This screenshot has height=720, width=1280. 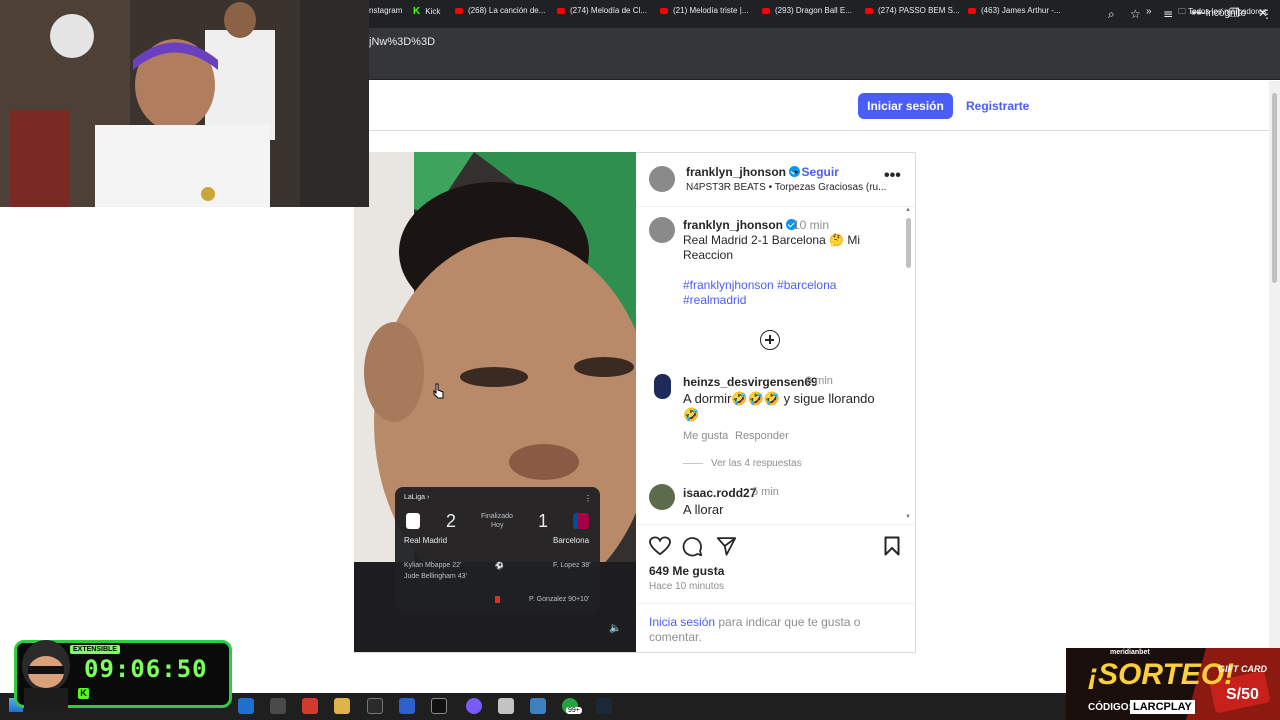 I want to click on webcam-feed, so click(x=184, y=103).